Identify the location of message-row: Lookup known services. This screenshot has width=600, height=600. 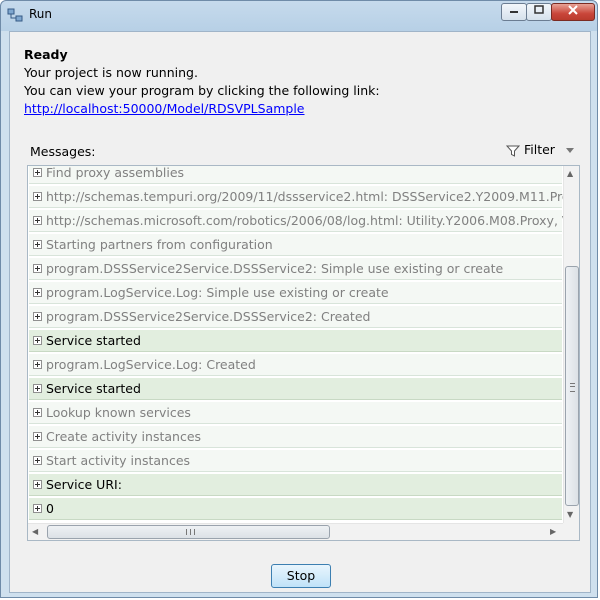
(295, 413).